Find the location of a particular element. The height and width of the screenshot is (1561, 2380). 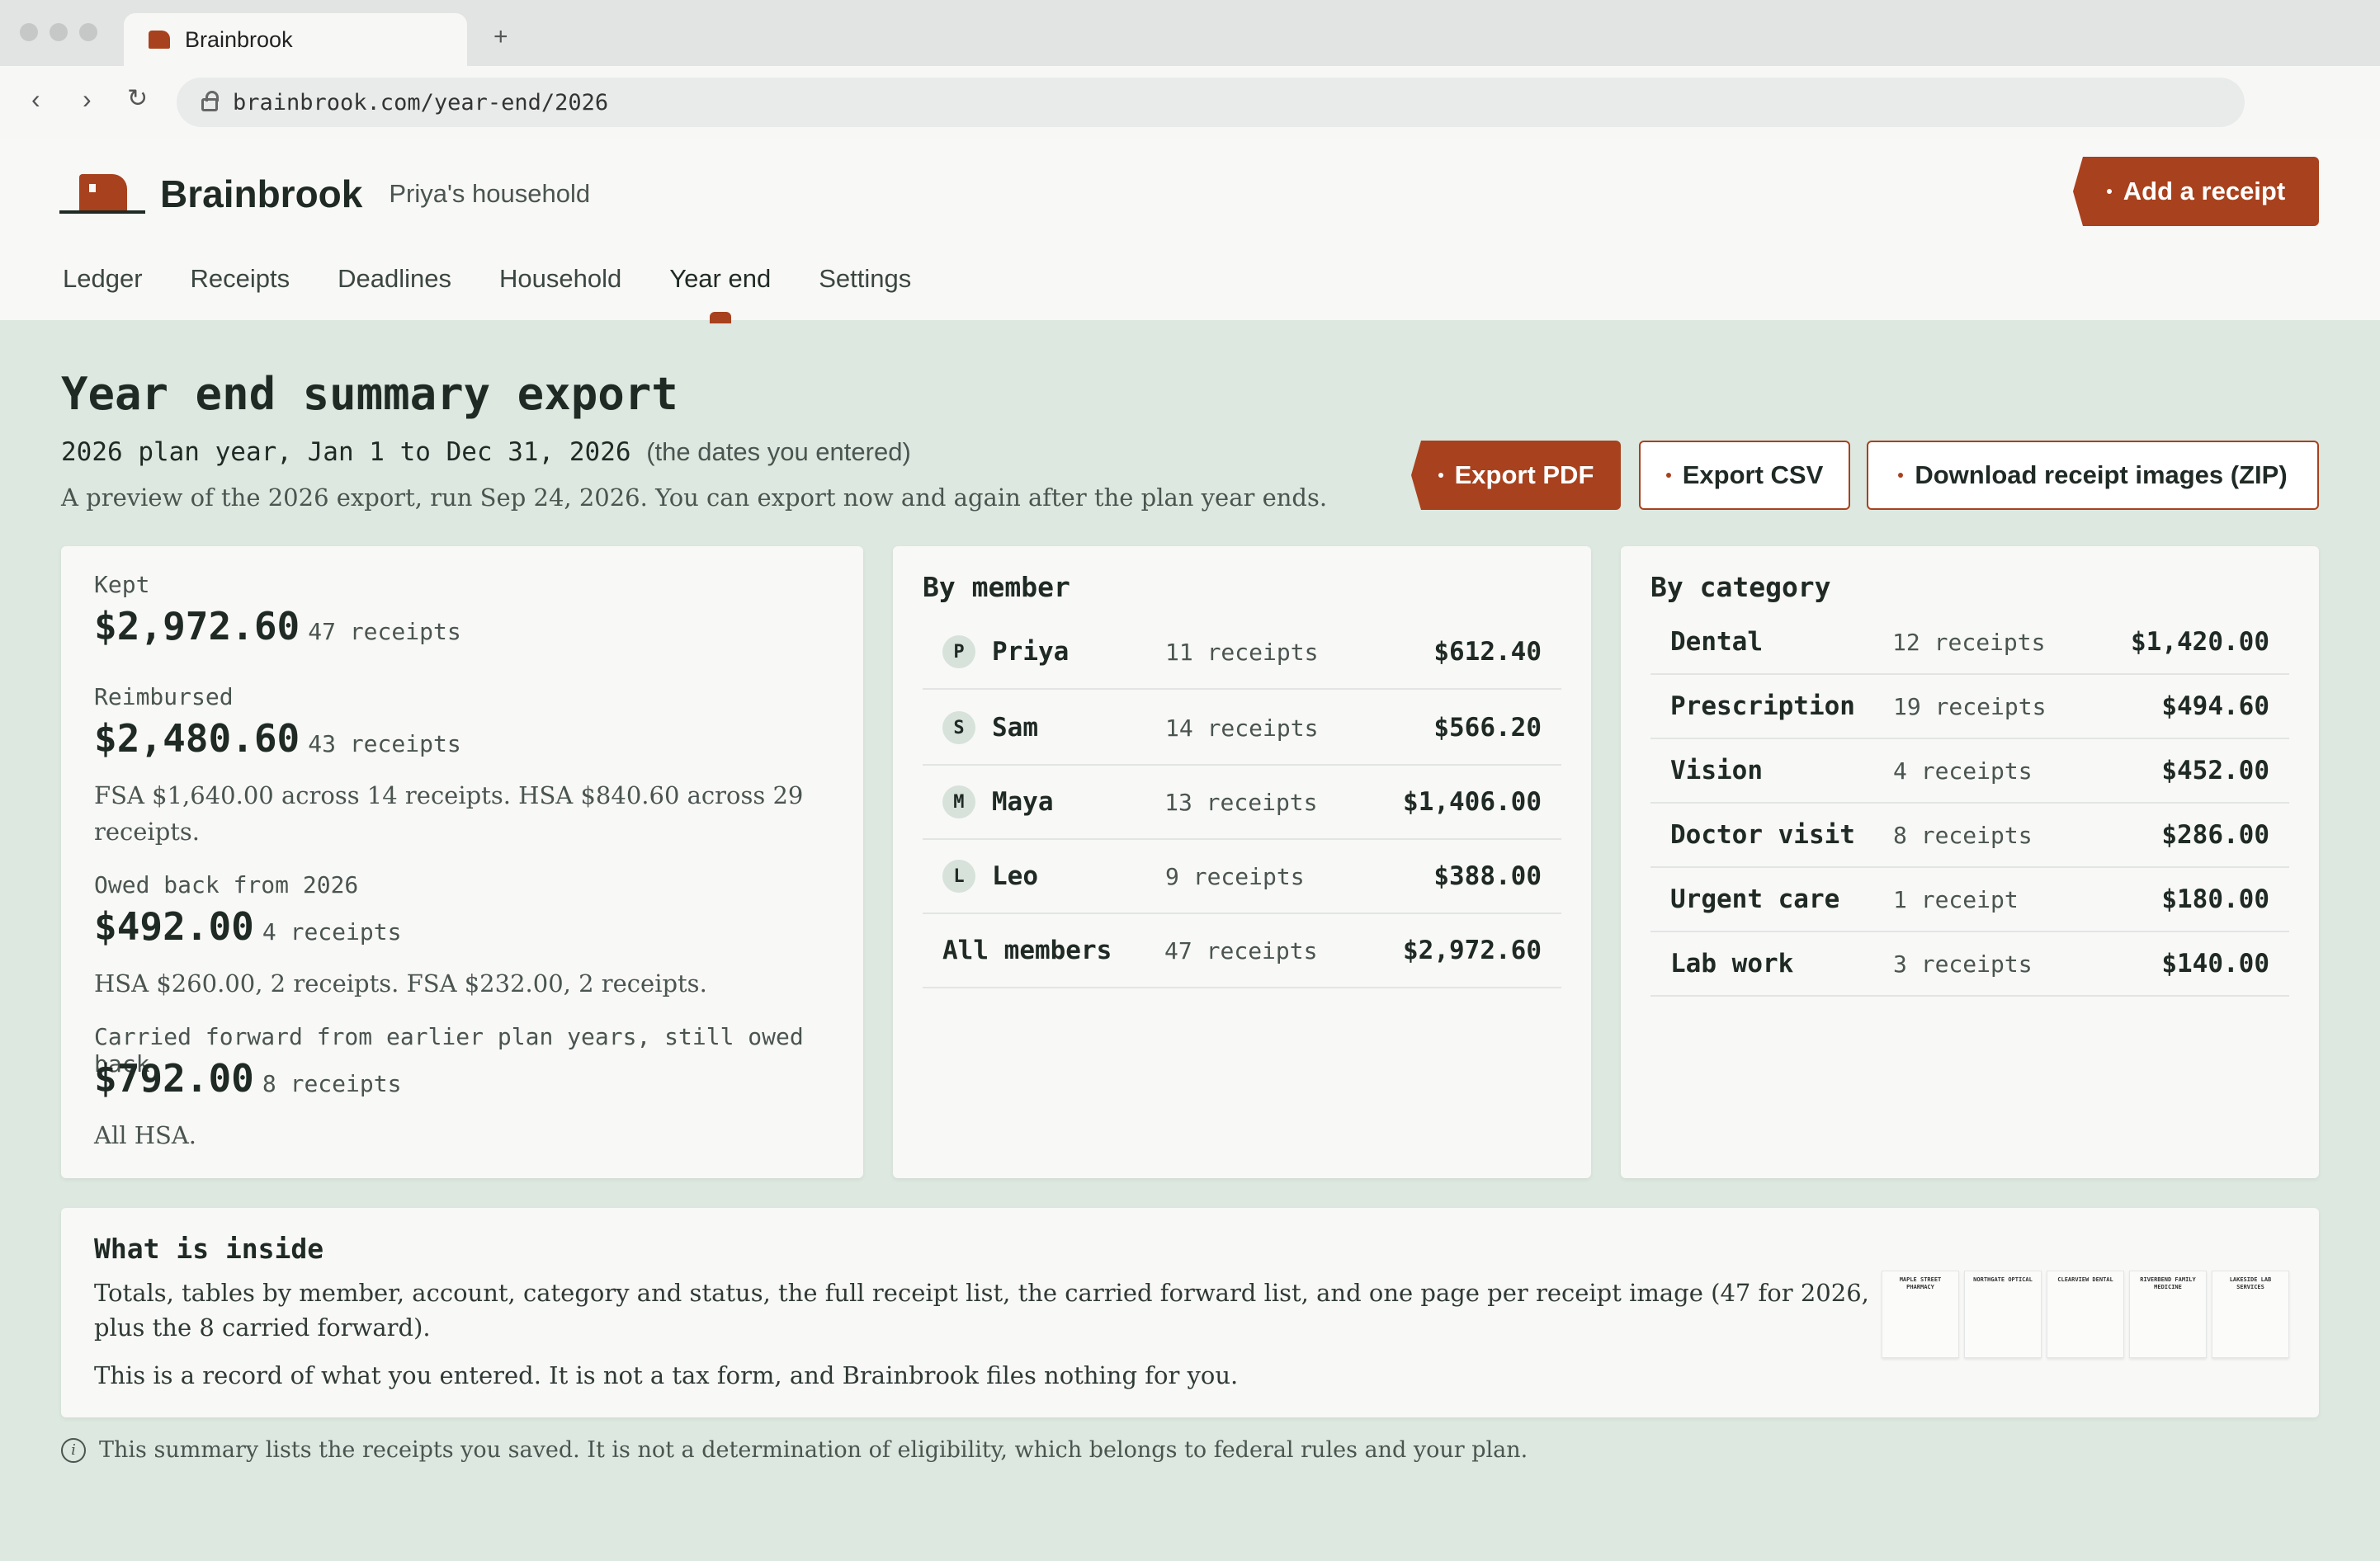

member-total-amount: $2,972.60 is located at coordinates (1472, 950).